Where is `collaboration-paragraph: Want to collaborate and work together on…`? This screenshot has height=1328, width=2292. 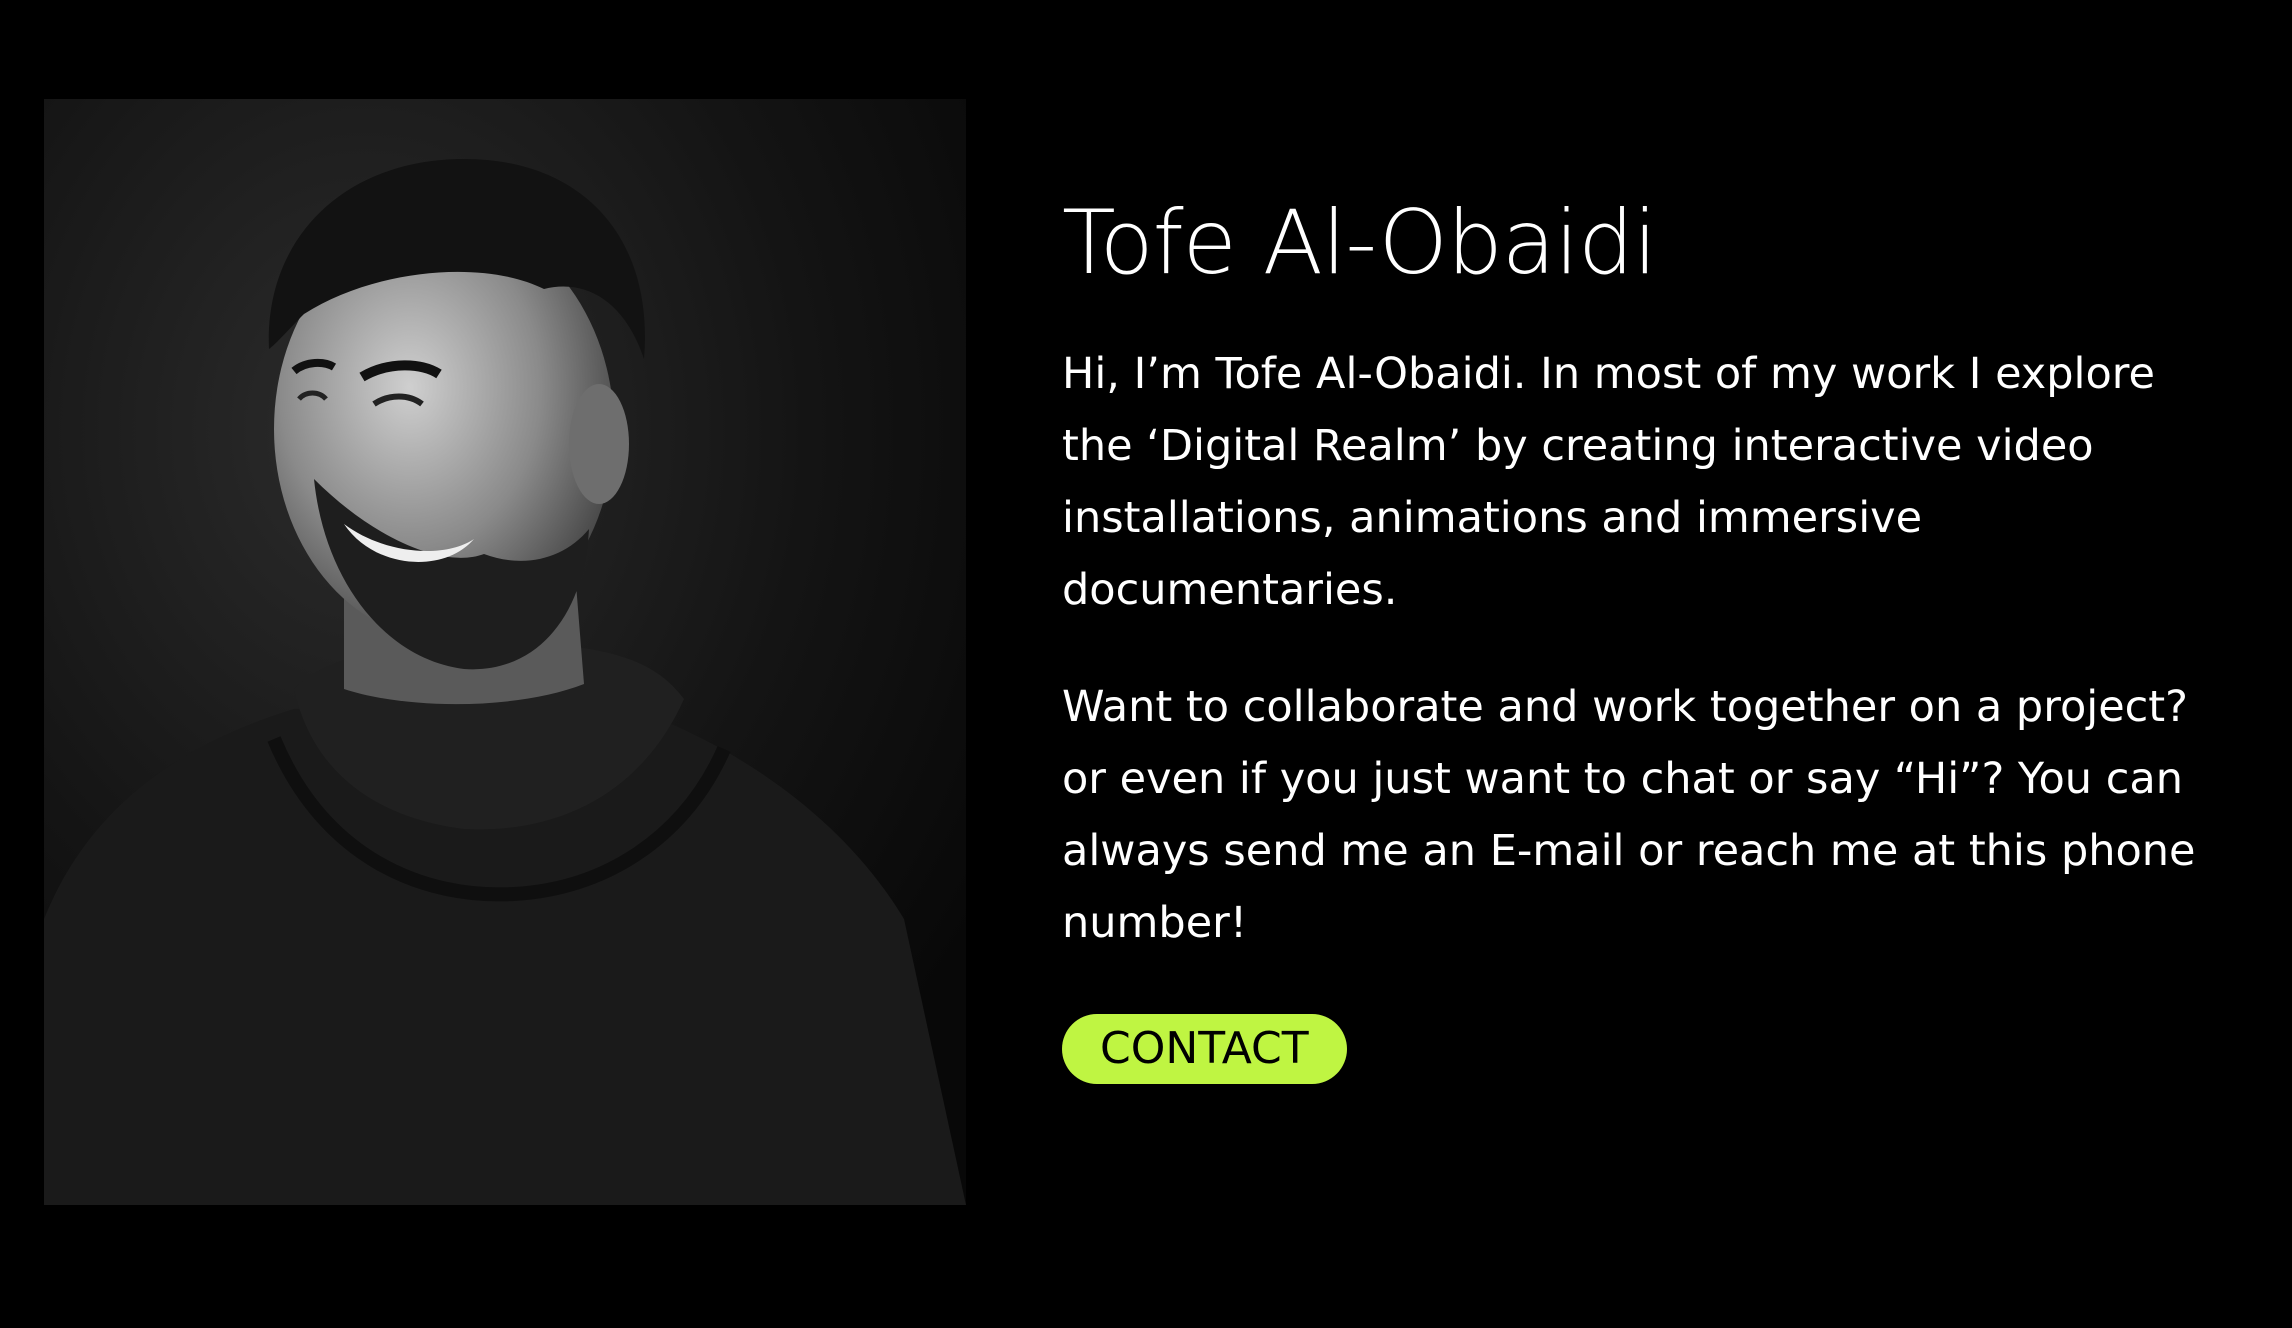
collaboration-paragraph: Want to collaborate and work together on… is located at coordinates (1629, 814).